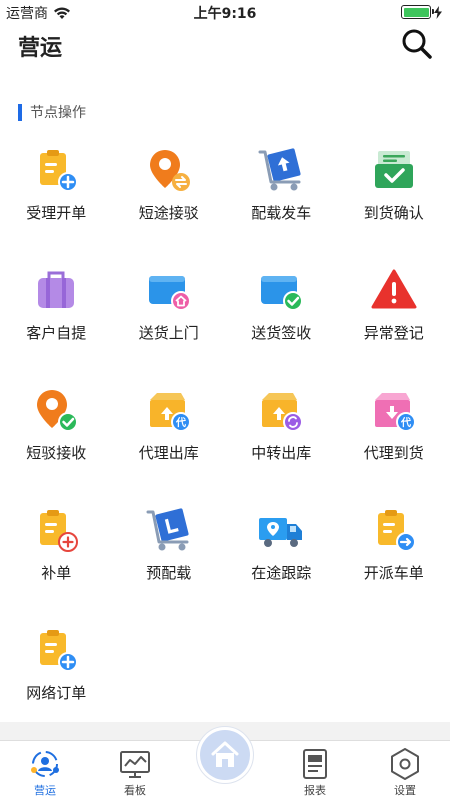 The image size is (450, 800). I want to click on tab-label: 看板, so click(135, 790).